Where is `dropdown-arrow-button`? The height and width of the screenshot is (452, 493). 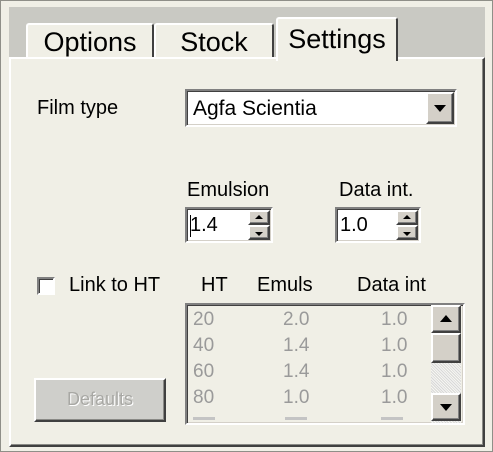
dropdown-arrow-button is located at coordinates (440, 108).